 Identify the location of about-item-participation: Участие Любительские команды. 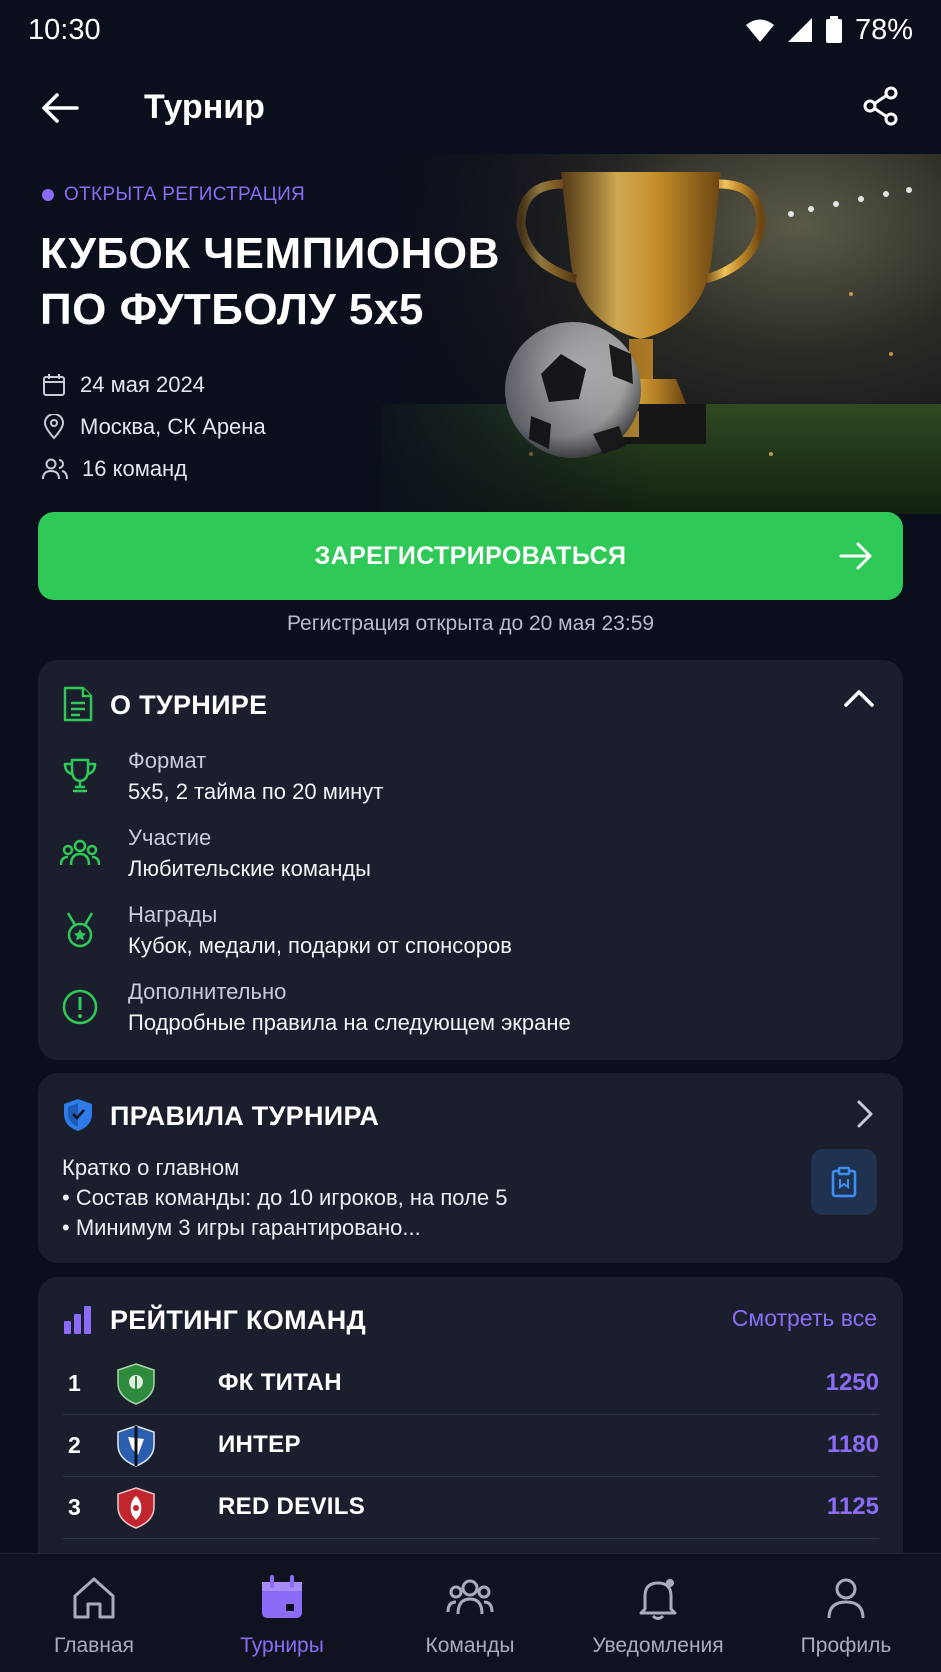
(470, 860).